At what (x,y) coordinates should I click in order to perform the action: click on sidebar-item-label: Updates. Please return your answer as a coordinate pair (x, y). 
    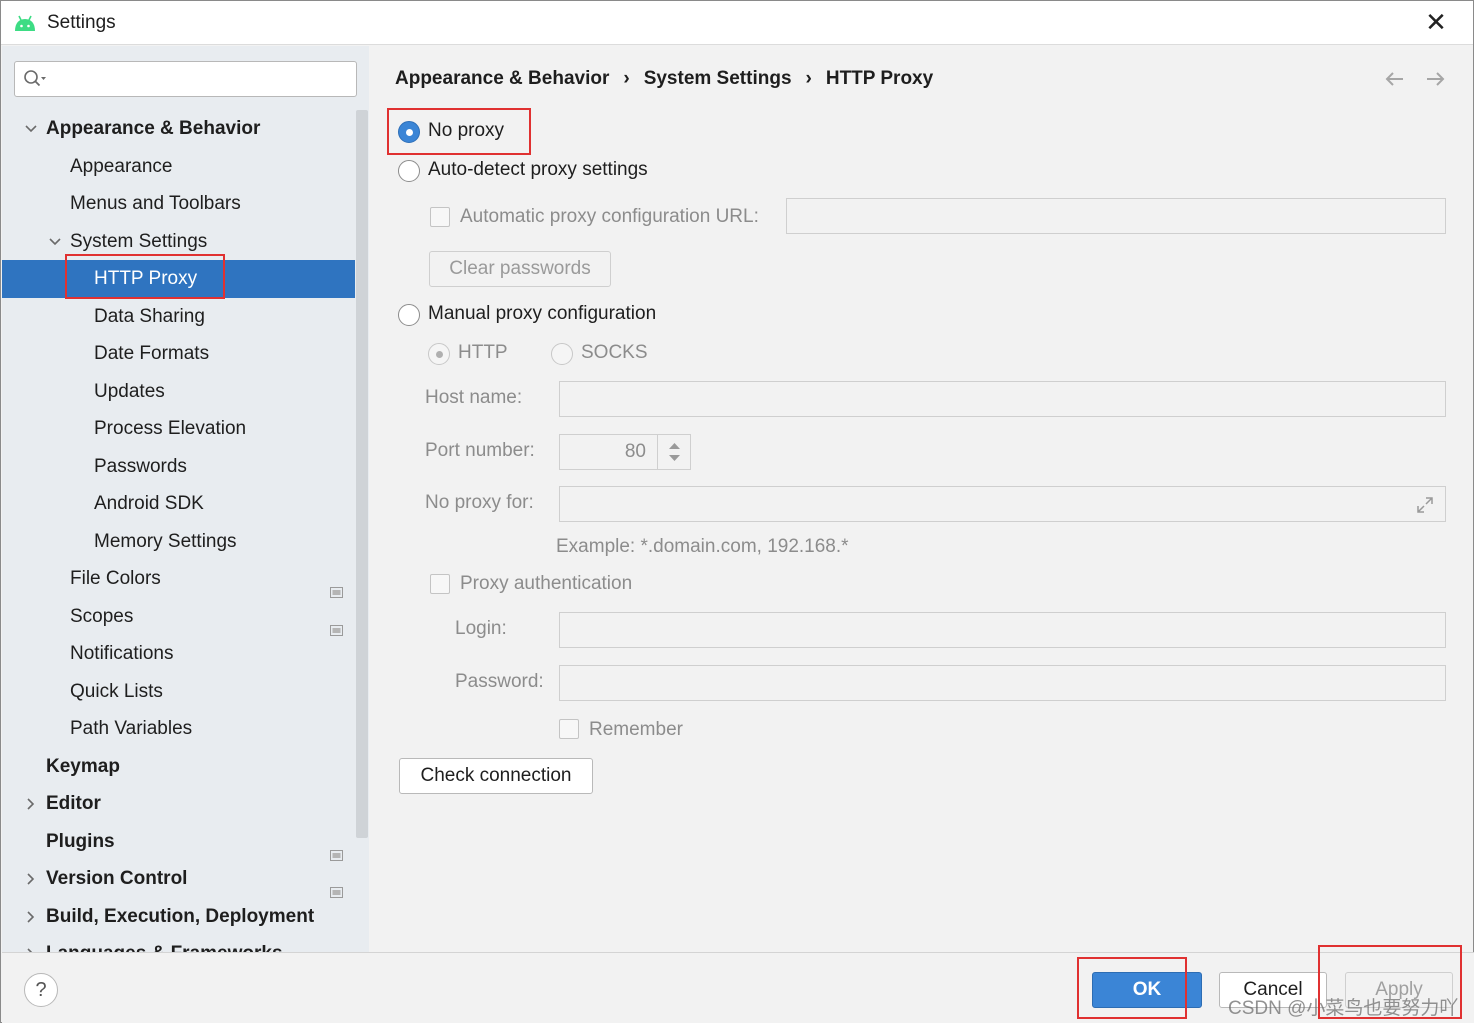
    Looking at the image, I should click on (129, 391).